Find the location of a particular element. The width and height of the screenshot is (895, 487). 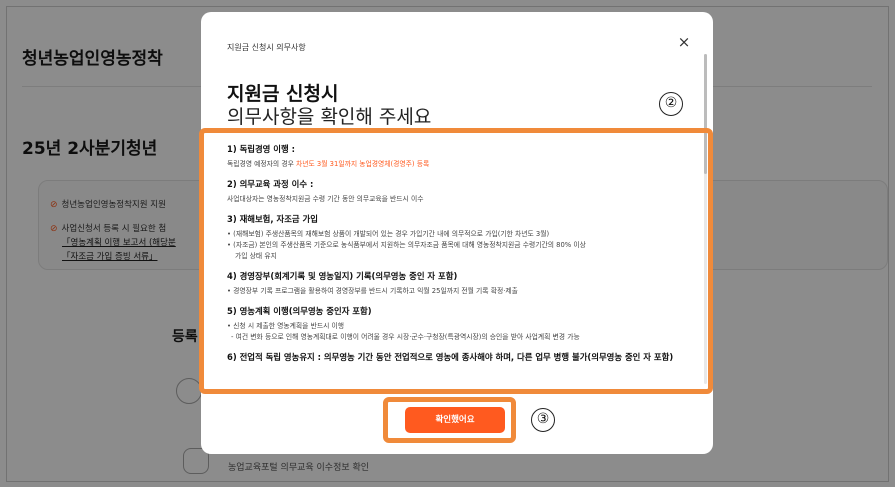

close-button: × is located at coordinates (684, 42).